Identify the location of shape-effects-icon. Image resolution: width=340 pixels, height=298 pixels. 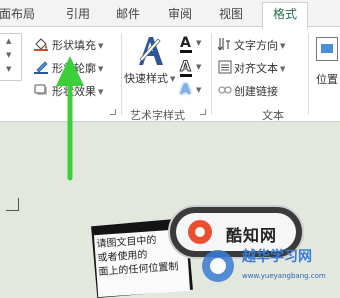
(42, 91).